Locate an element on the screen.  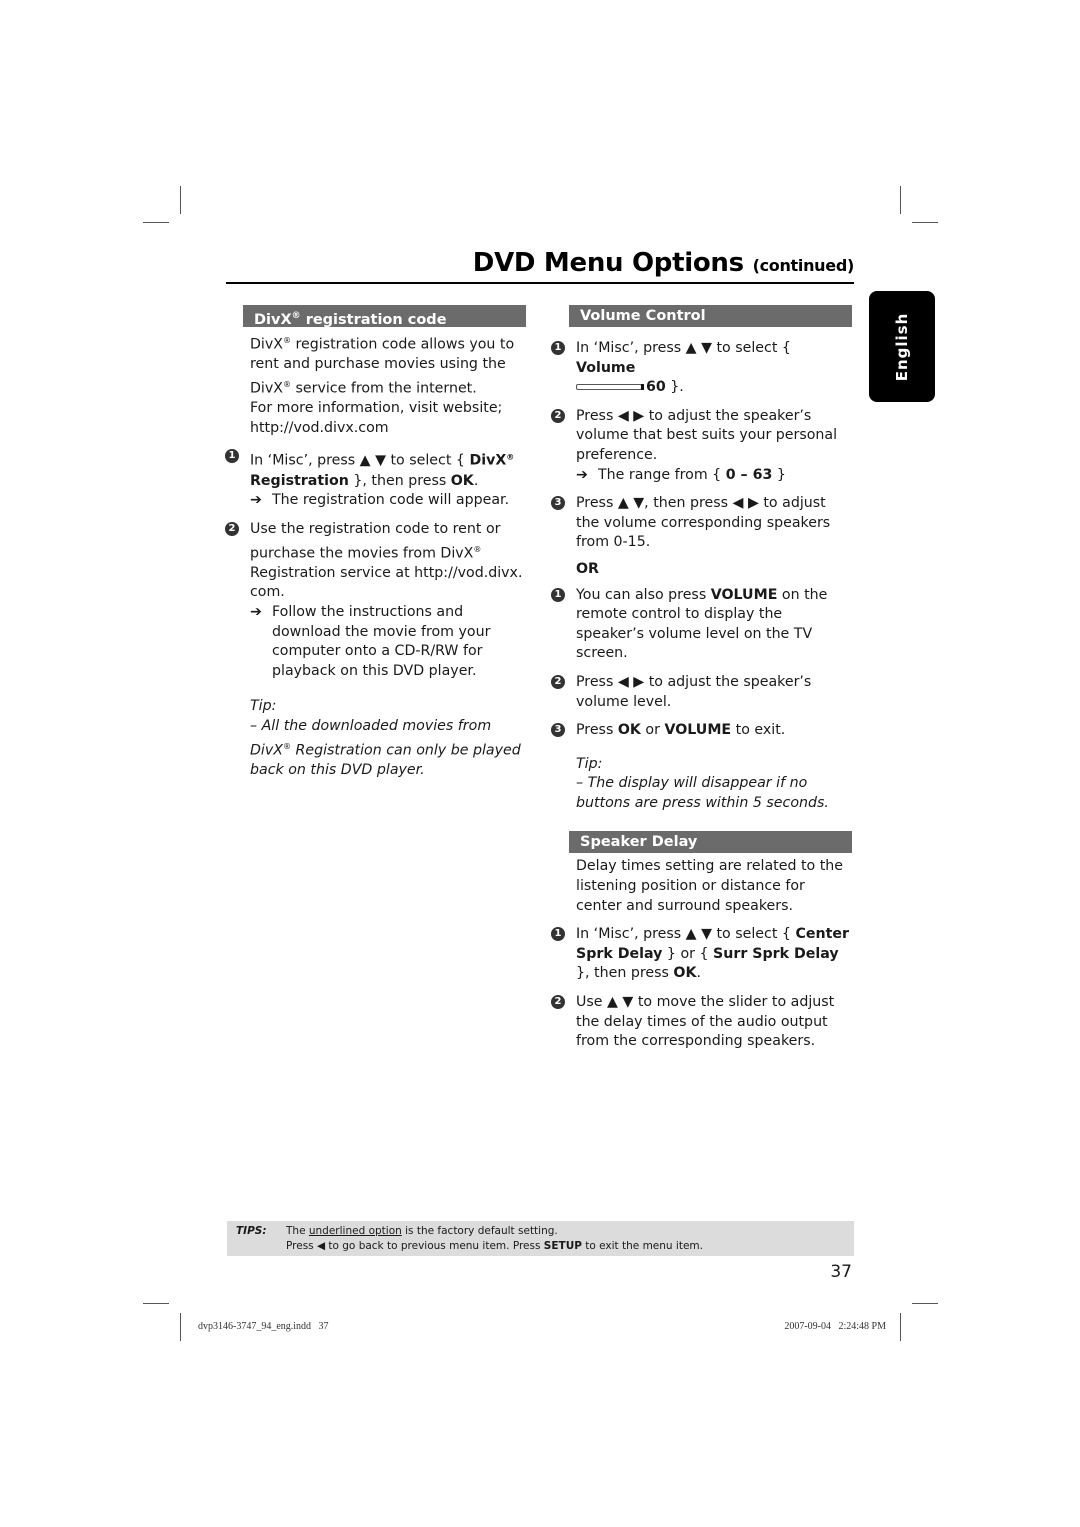
or-label: OR is located at coordinates (587, 568).